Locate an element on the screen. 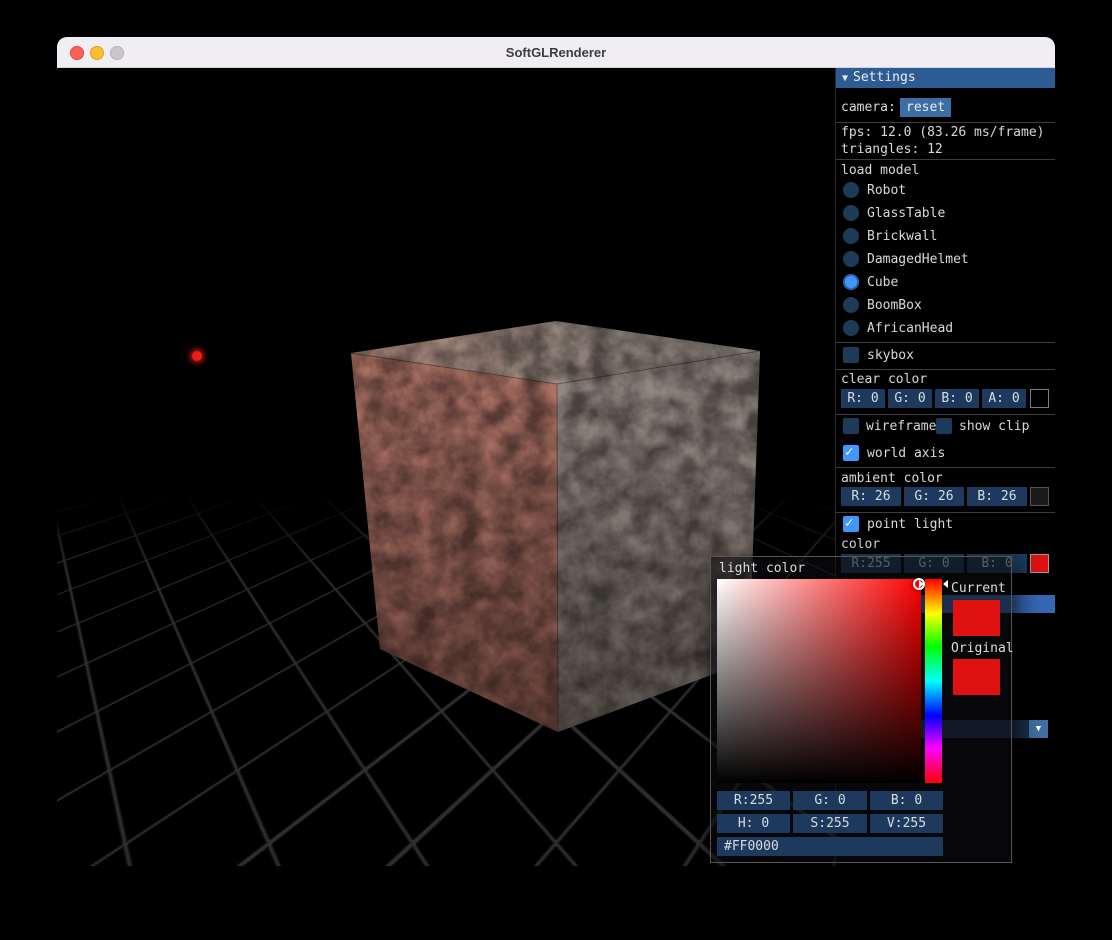 This screenshot has height=940, width=1112. hue-marker-left-icon is located at coordinates (921, 584).